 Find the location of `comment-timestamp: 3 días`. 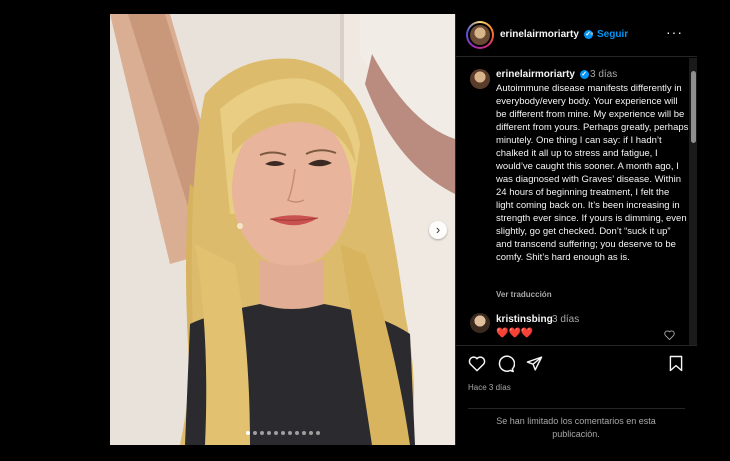

comment-timestamp: 3 días is located at coordinates (566, 319).